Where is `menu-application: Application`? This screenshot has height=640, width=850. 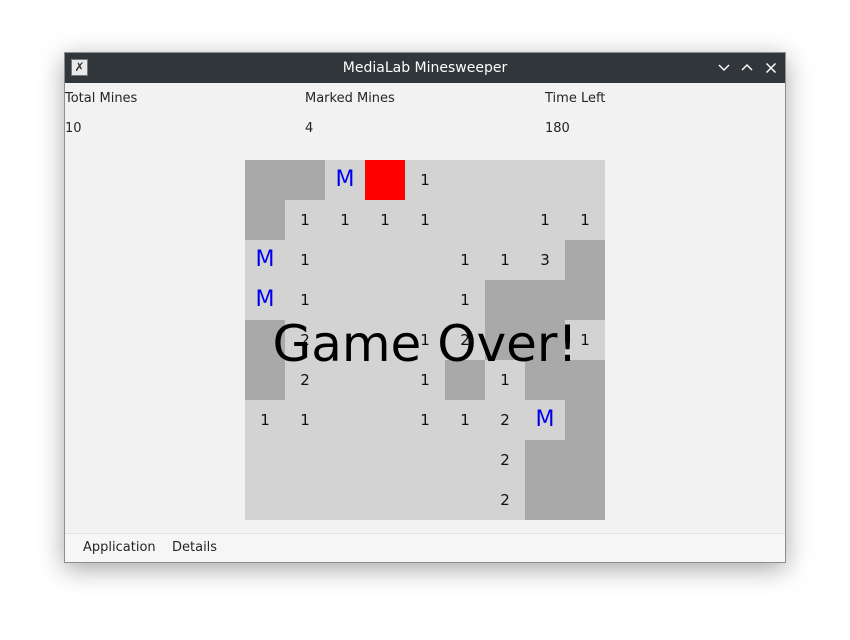 menu-application: Application is located at coordinates (119, 548).